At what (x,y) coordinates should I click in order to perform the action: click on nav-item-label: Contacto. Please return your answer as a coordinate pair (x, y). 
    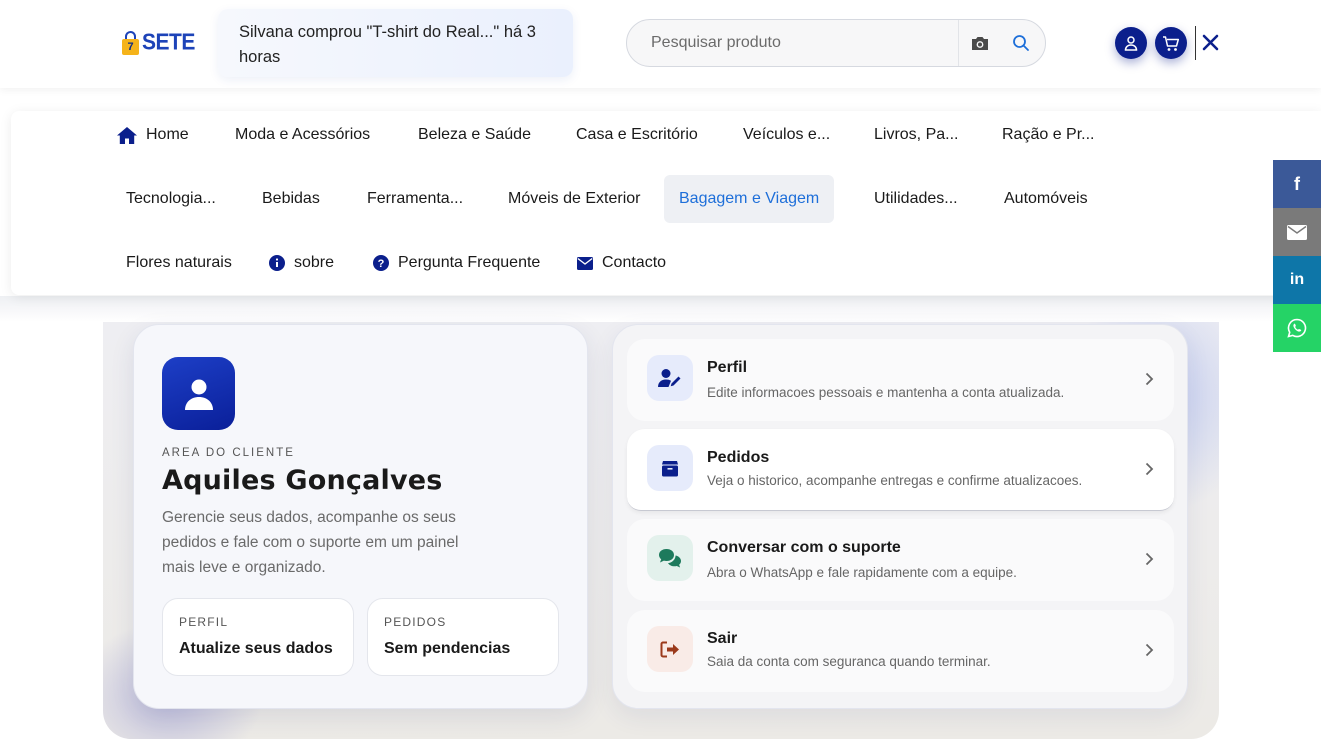
    Looking at the image, I should click on (634, 262).